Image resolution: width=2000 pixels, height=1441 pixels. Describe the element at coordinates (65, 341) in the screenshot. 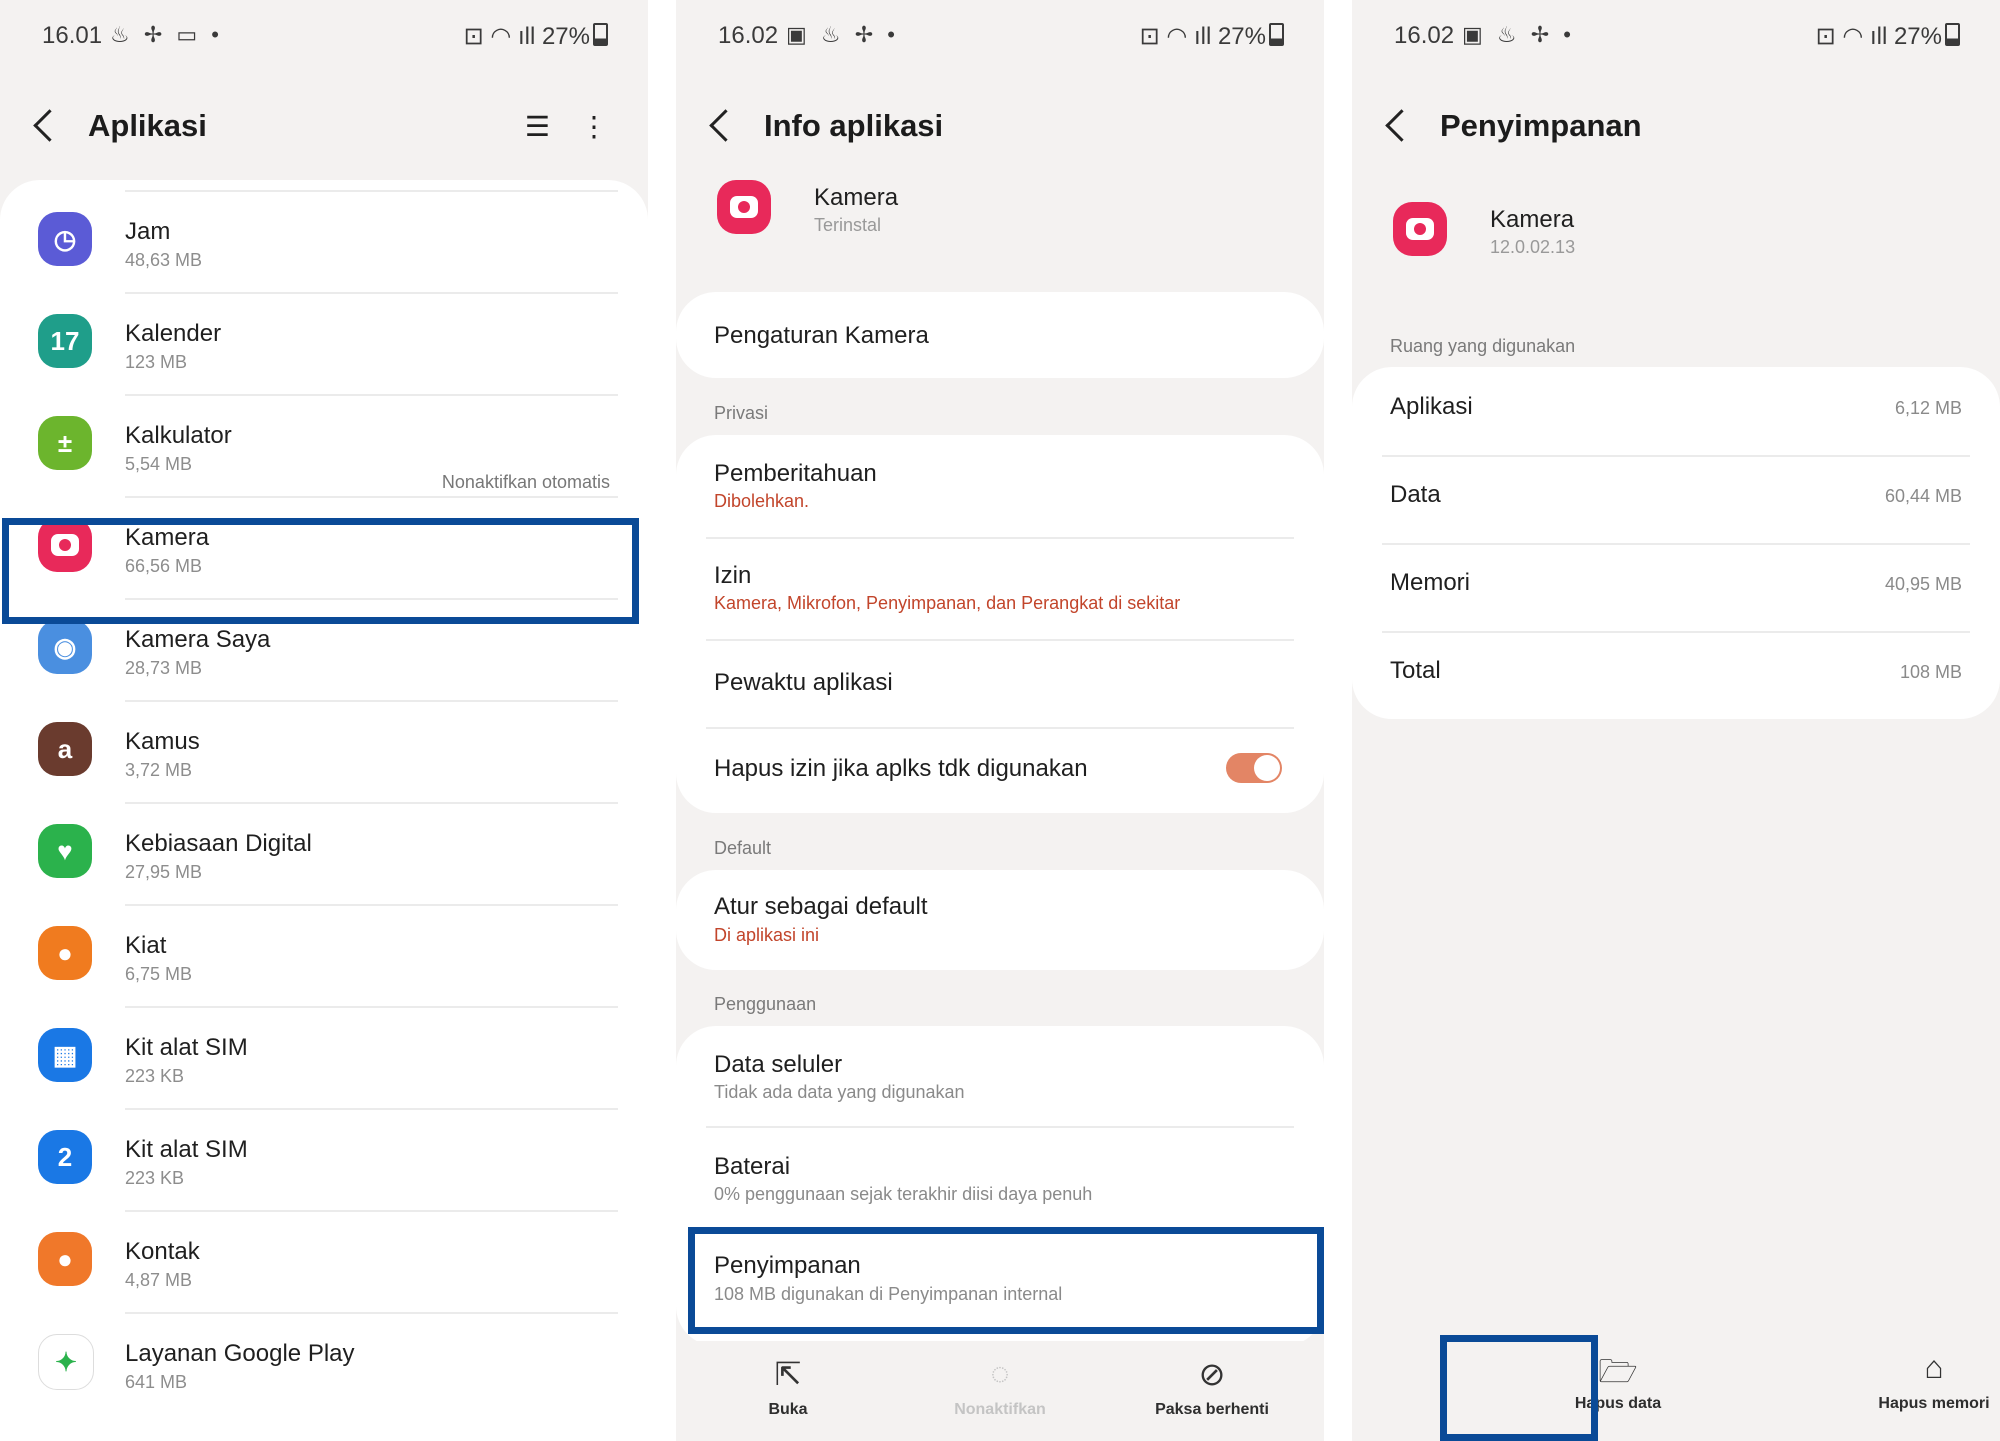

I see `calendar-icon: 17` at that location.